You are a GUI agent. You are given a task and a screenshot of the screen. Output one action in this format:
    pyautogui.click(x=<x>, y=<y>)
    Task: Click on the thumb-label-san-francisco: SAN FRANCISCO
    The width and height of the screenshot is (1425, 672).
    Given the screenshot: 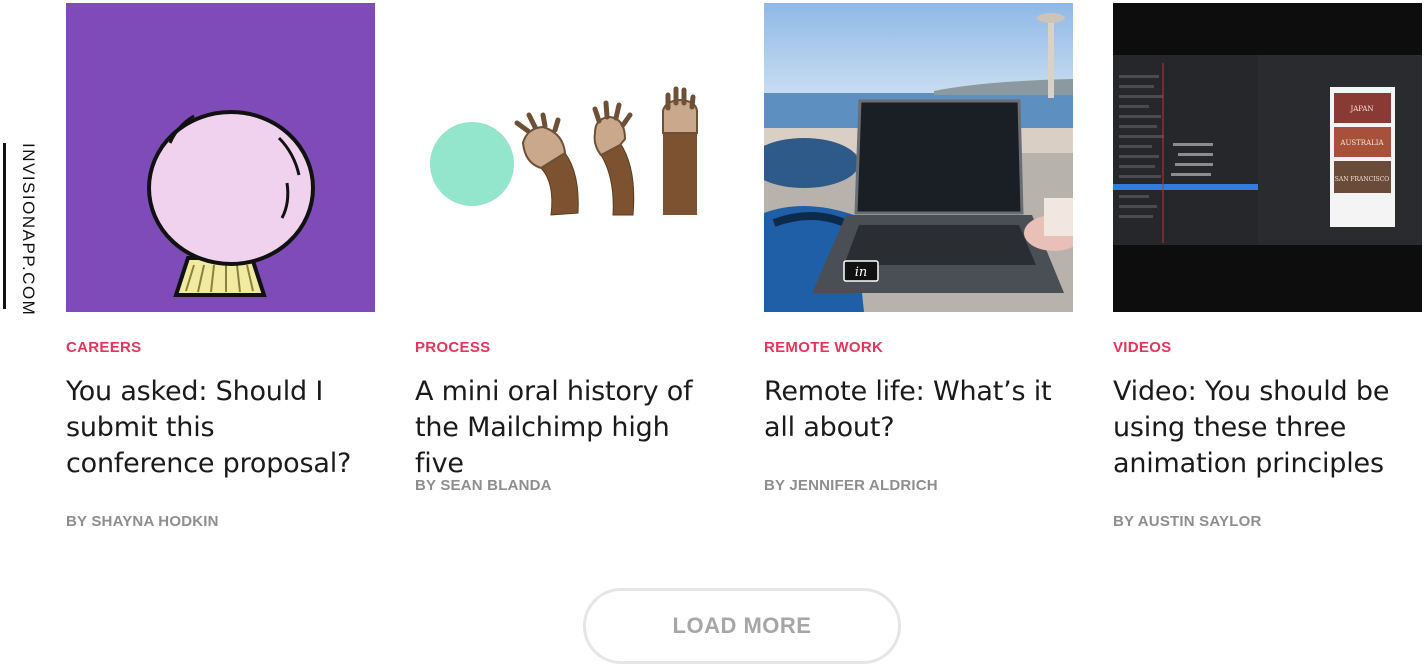 What is the action you would take?
    pyautogui.click(x=1362, y=179)
    